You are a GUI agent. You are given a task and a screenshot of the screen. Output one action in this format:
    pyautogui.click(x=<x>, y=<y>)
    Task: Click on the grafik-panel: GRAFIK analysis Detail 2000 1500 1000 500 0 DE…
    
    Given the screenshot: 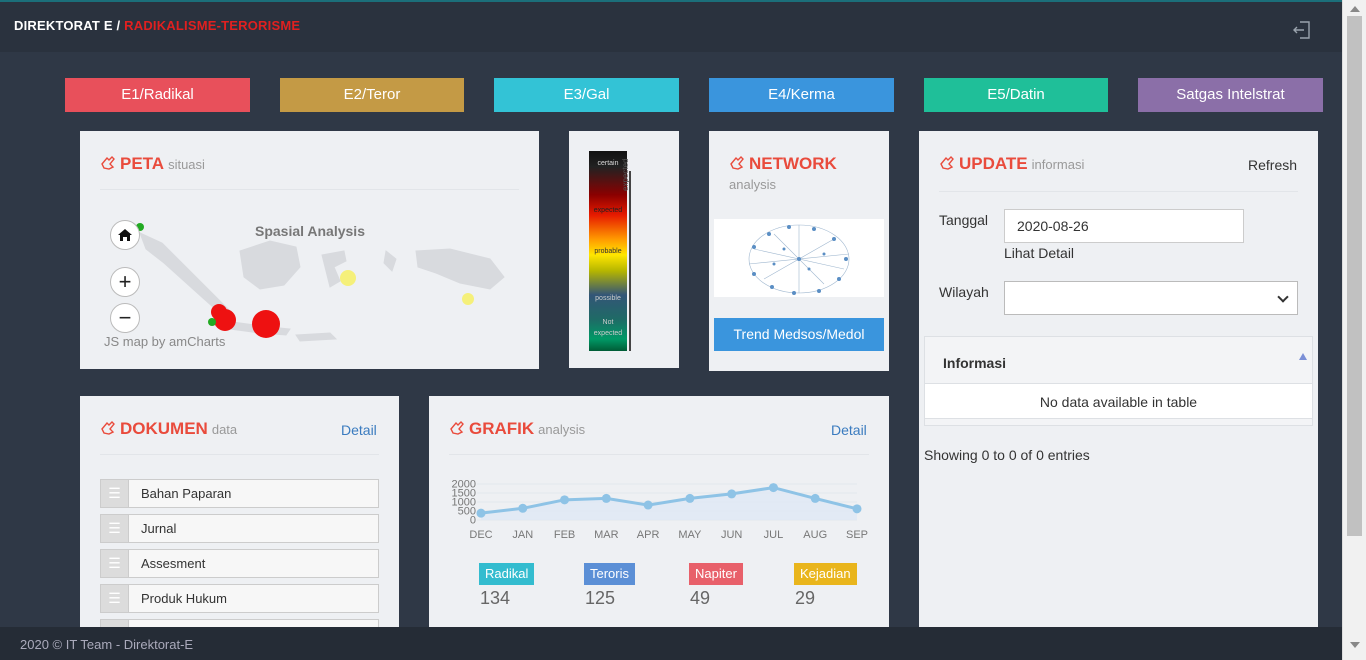 What is the action you would take?
    pyautogui.click(x=659, y=511)
    